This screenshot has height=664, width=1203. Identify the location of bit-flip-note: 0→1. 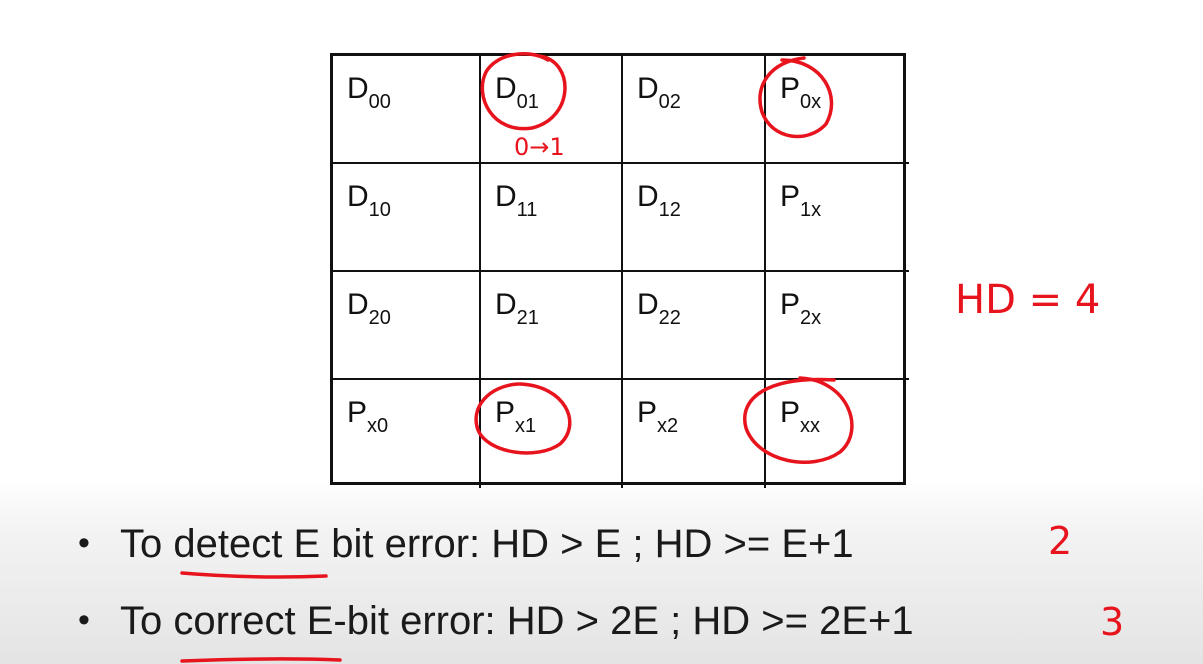
(539, 147).